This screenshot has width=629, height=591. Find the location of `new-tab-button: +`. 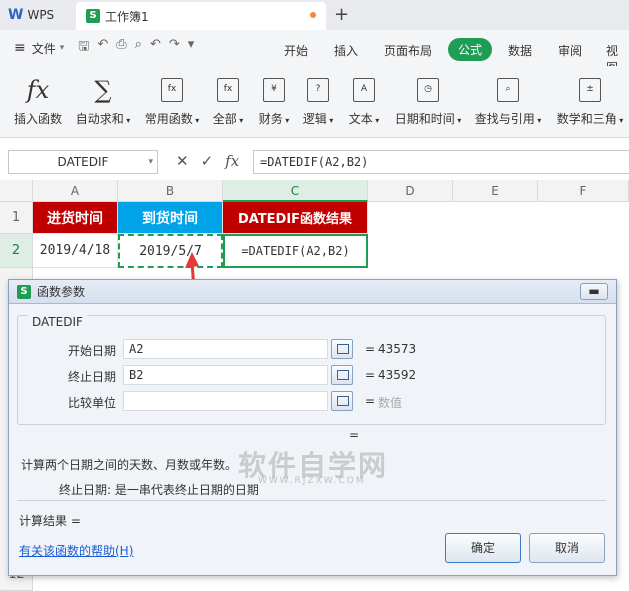

new-tab-button: + is located at coordinates (341, 14).